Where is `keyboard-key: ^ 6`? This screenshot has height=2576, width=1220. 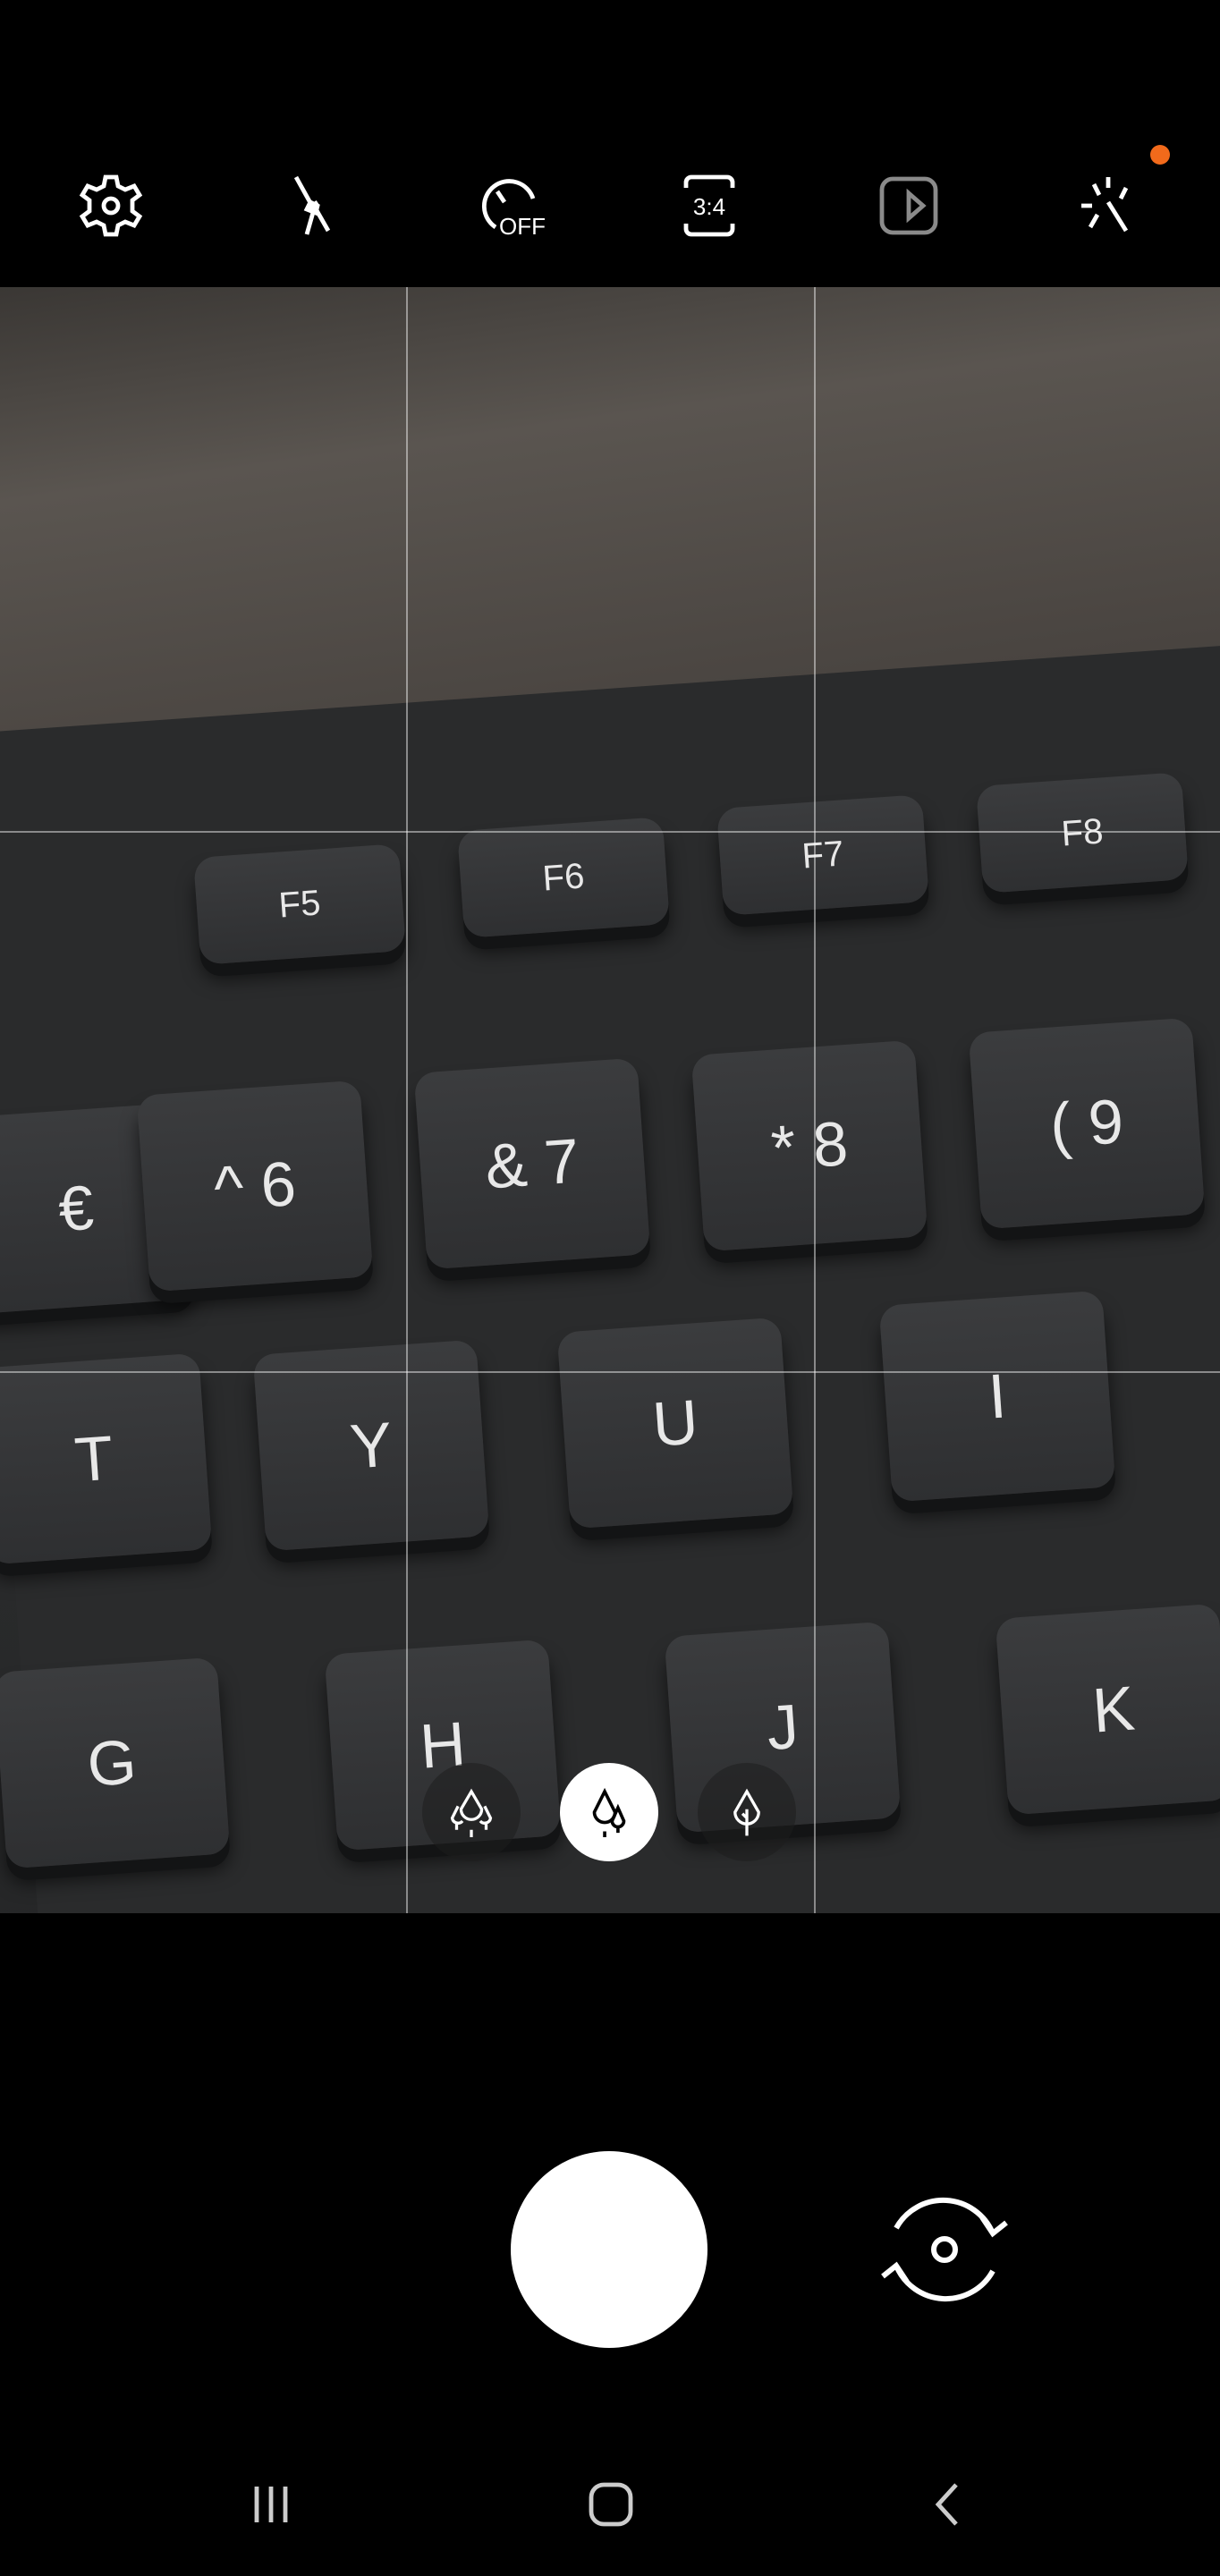 keyboard-key: ^ 6 is located at coordinates (255, 1186).